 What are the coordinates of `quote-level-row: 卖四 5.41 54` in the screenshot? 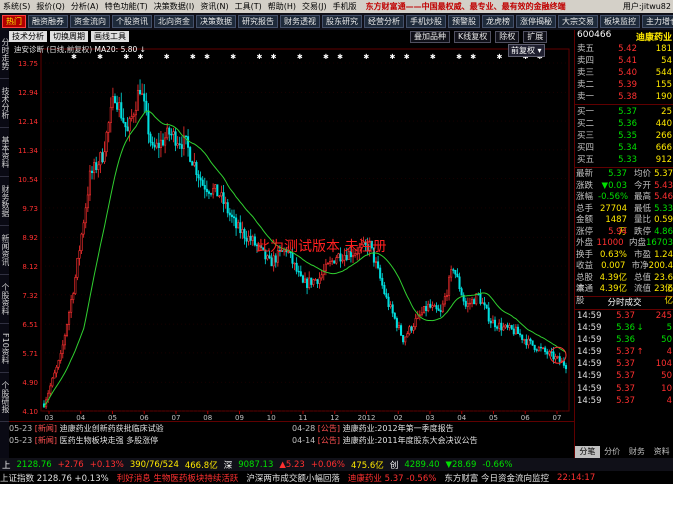 It's located at (624, 61).